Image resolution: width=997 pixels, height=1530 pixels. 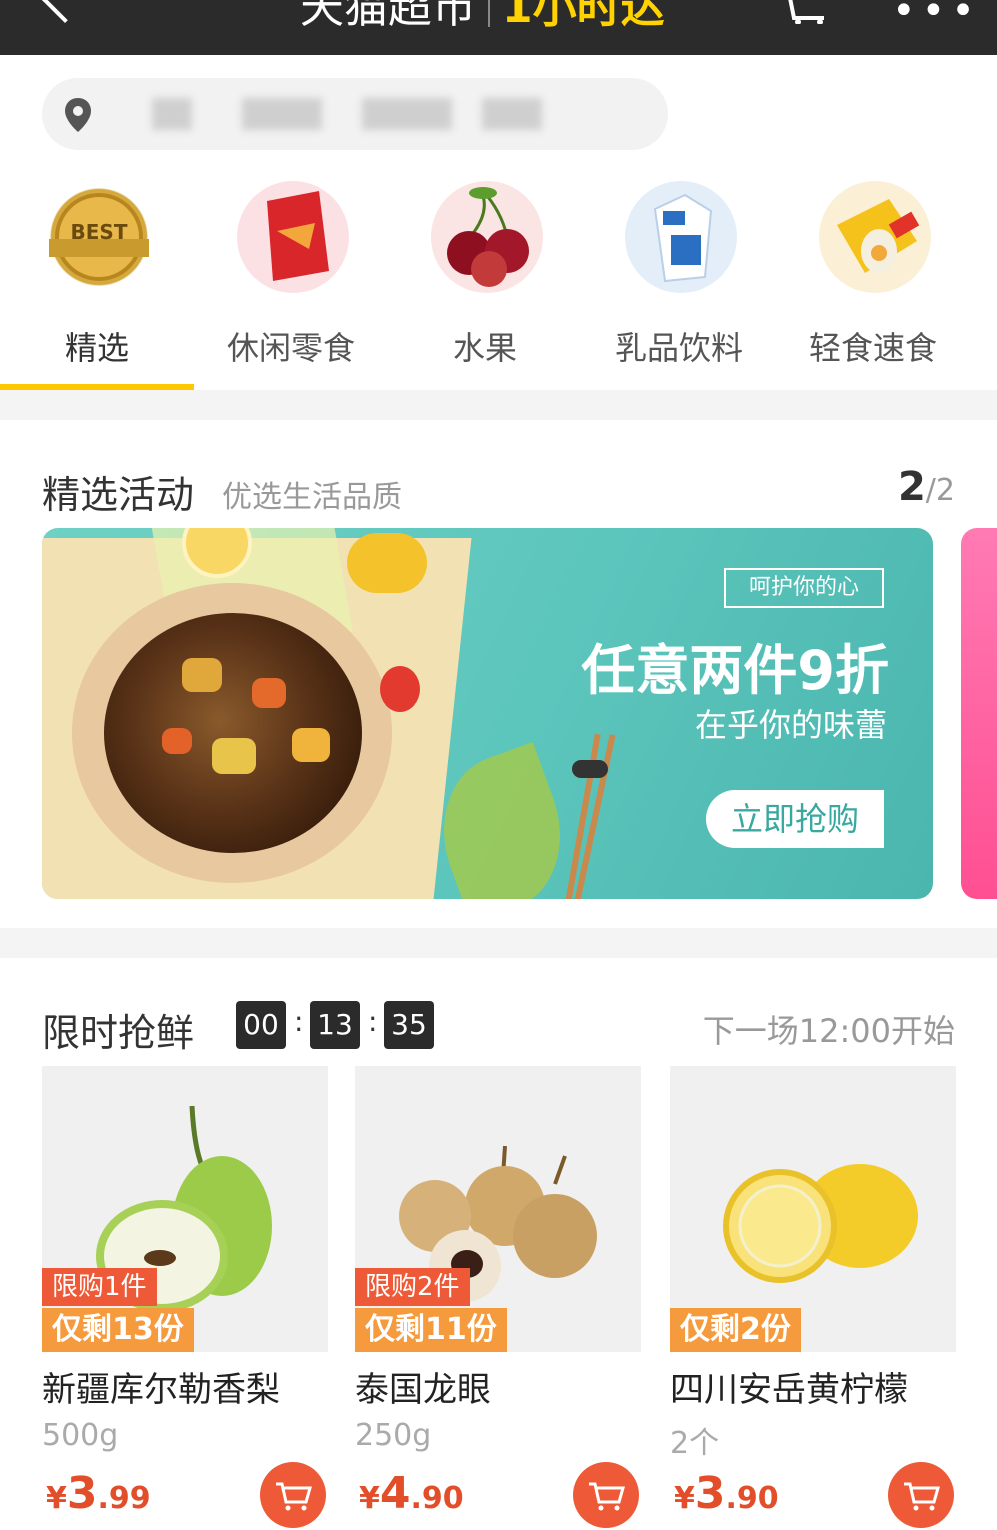 What do you see at coordinates (484, 348) in the screenshot?
I see `tab-label: 水果` at bounding box center [484, 348].